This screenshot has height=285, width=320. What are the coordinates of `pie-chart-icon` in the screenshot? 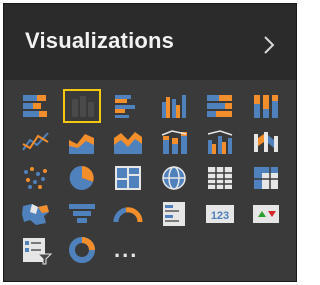 It's located at (82, 178).